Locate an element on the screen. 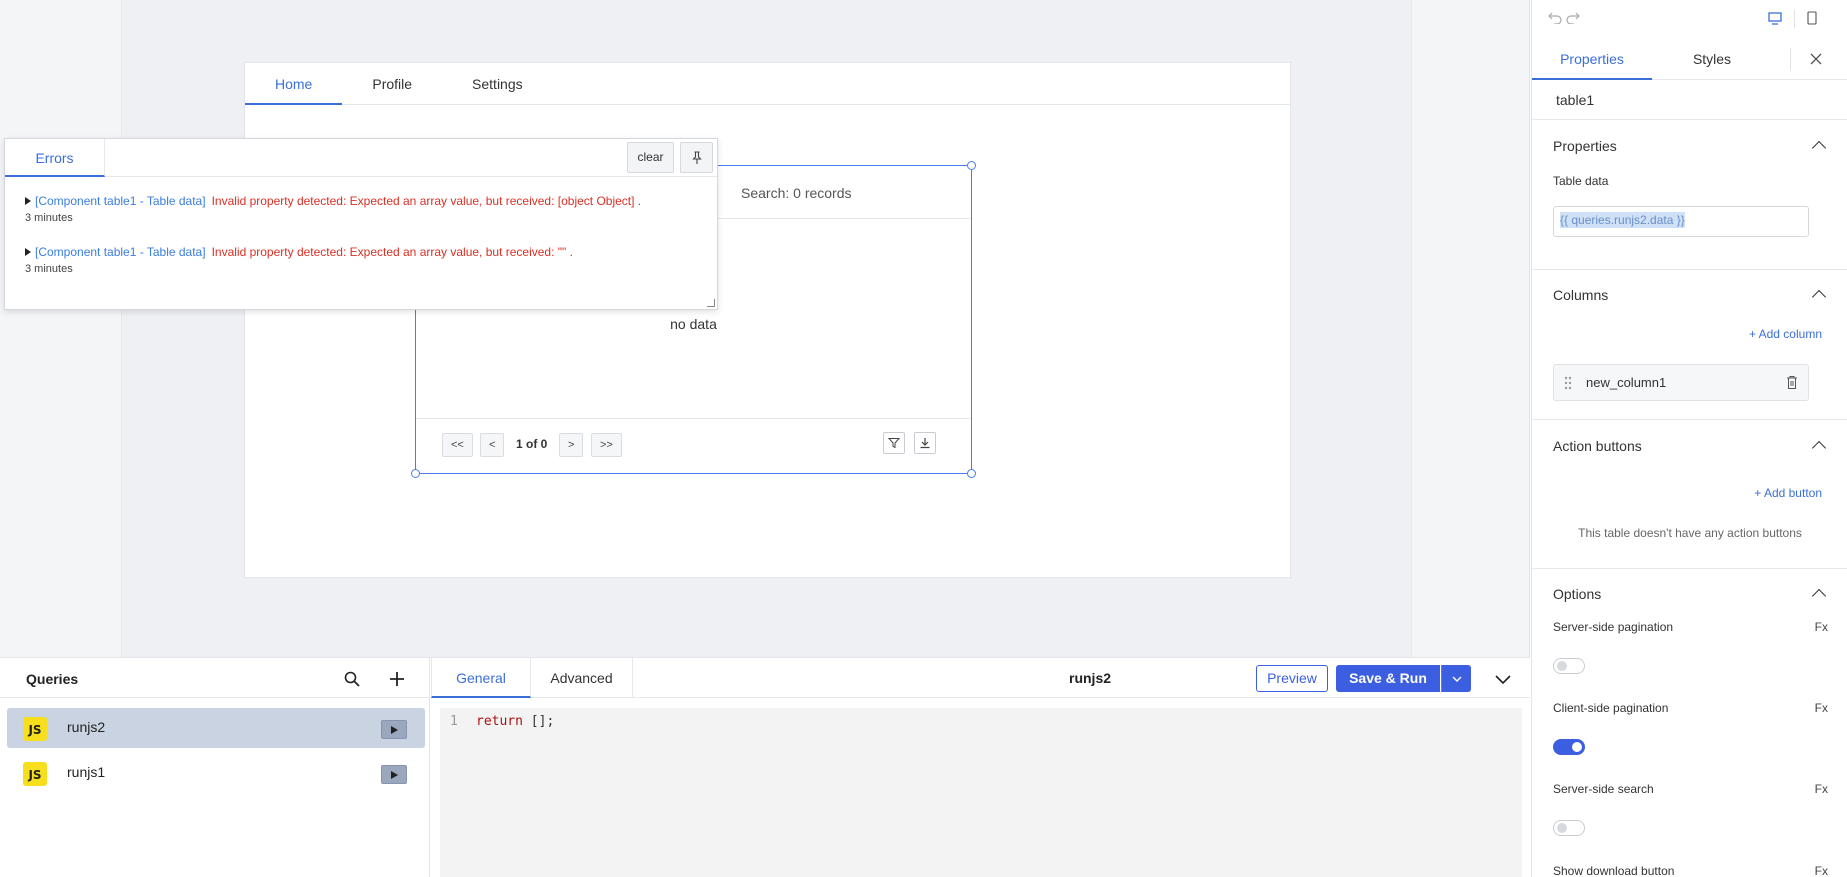 The height and width of the screenshot is (877, 1847). app-tab-bar: Home Profile Settings is located at coordinates (767, 84).